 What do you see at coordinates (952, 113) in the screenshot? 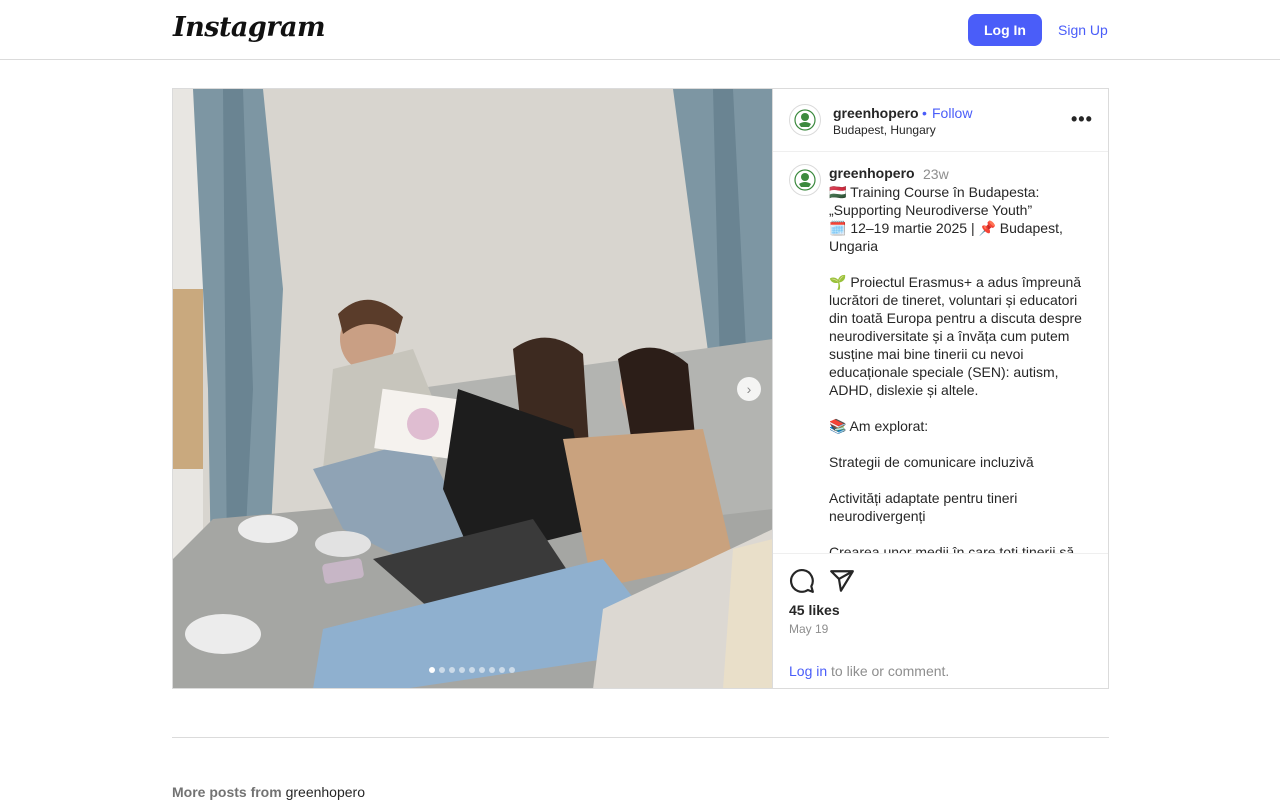
I see `follow-button: Follow` at bounding box center [952, 113].